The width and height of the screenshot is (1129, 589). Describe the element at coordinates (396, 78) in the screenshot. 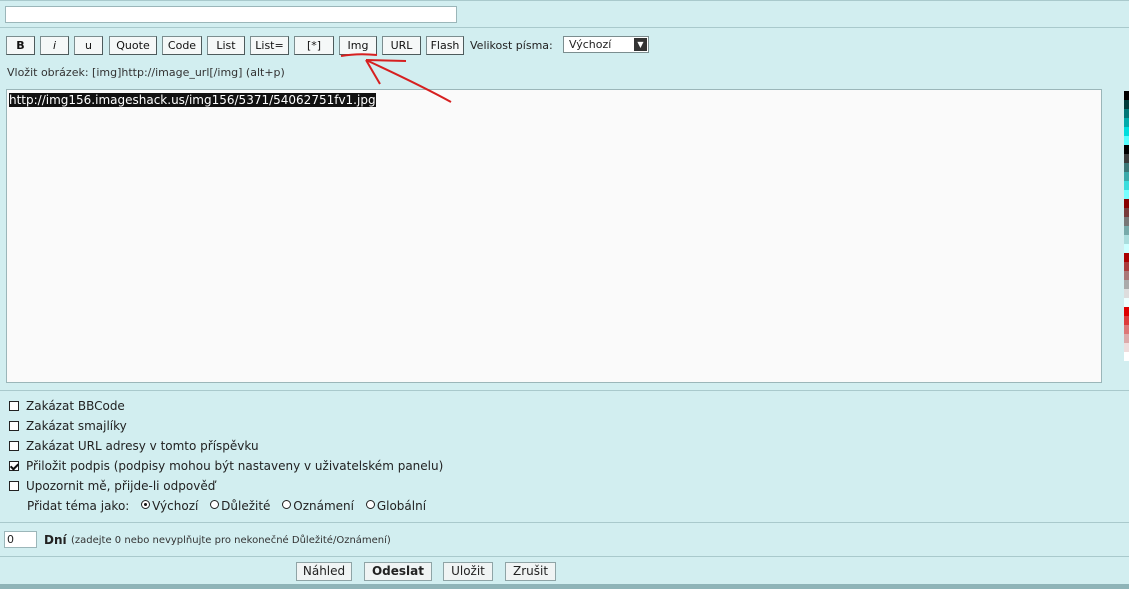

I see `annotation-arrow` at that location.